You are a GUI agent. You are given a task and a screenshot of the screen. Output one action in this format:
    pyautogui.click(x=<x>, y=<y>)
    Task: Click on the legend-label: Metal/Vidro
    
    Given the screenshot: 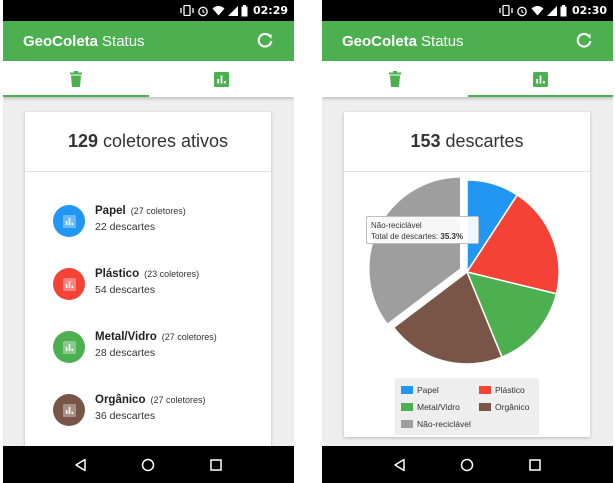 What is the action you would take?
    pyautogui.click(x=438, y=407)
    